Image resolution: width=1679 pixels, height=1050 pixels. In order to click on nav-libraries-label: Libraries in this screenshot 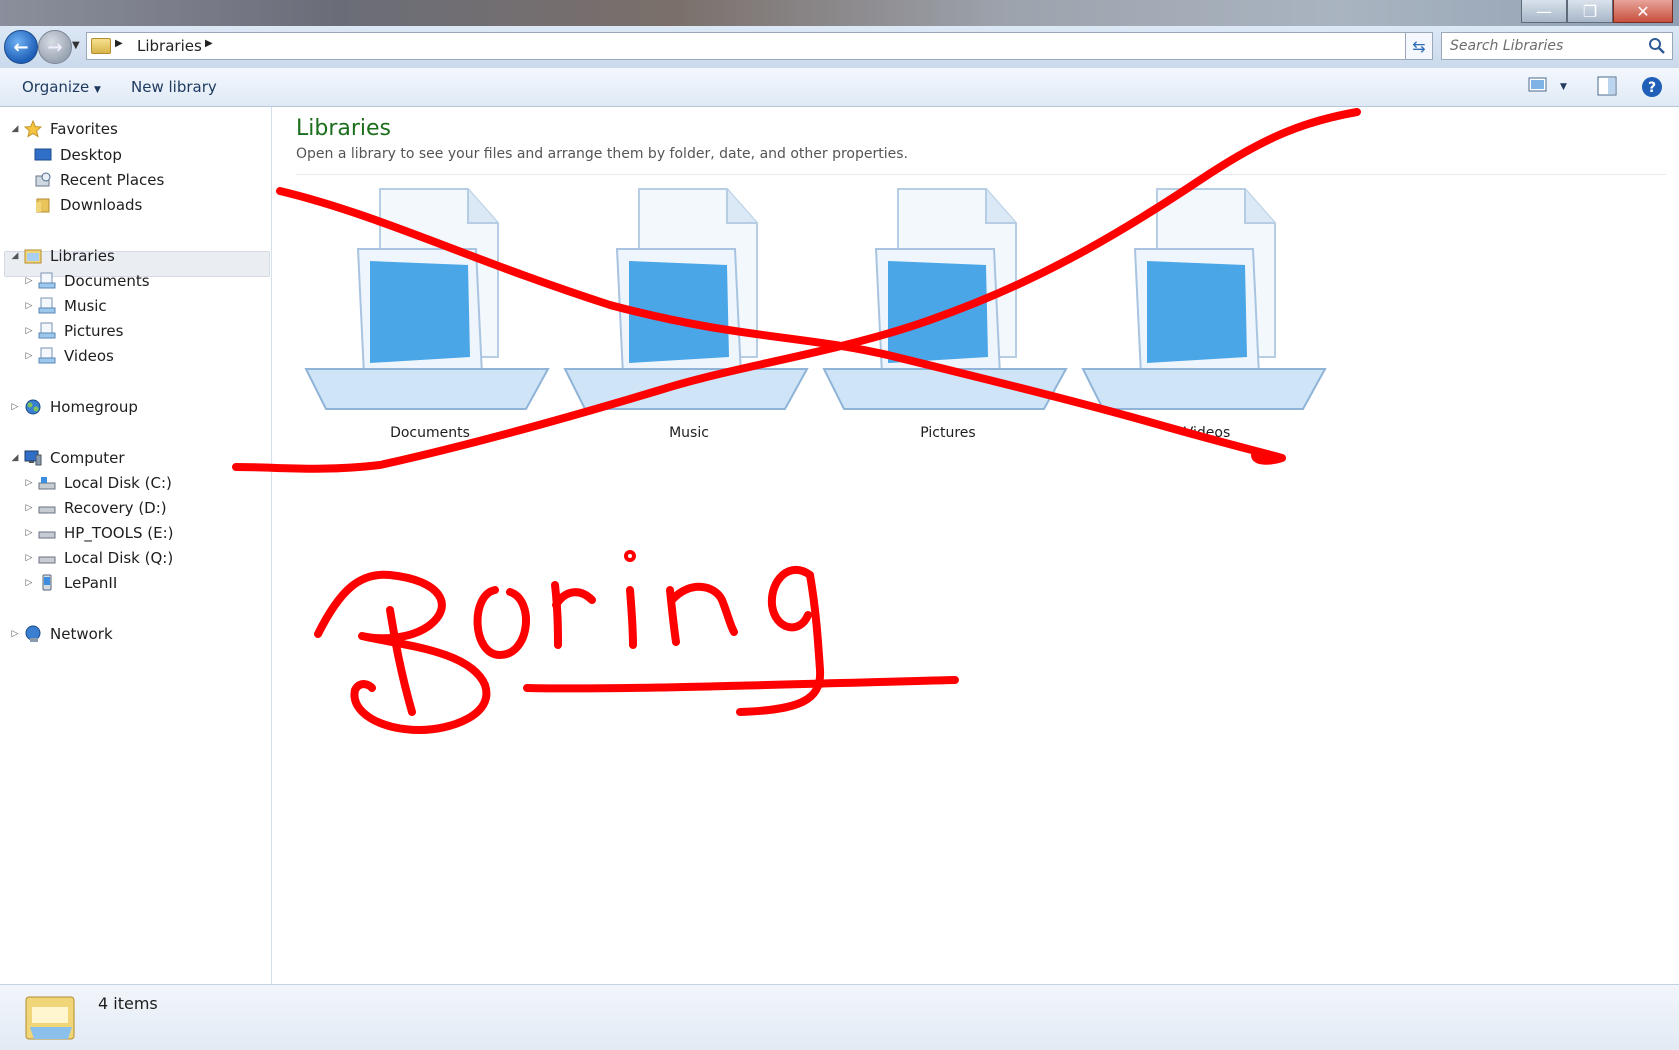, I will do `click(82, 256)`.